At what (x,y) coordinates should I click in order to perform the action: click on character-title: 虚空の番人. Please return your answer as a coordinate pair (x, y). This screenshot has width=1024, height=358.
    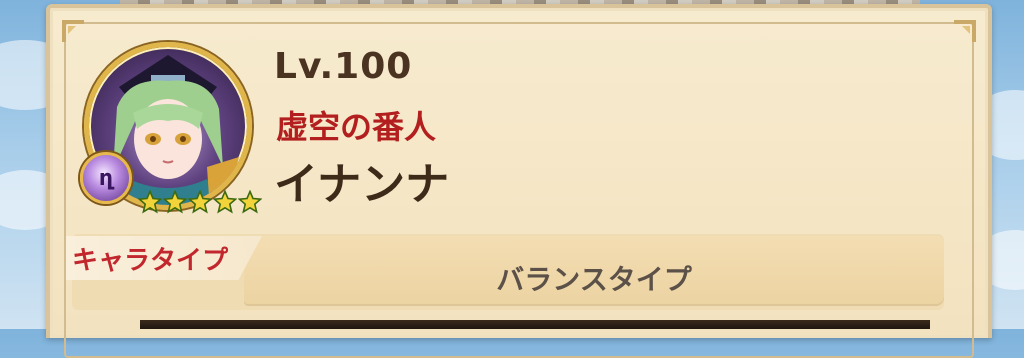
    Looking at the image, I should click on (356, 127).